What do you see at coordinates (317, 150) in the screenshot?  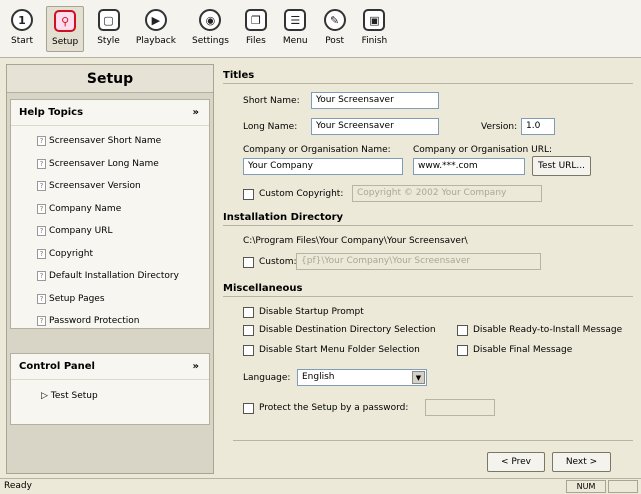 I see `company-label: Company or Organisation Name:` at bounding box center [317, 150].